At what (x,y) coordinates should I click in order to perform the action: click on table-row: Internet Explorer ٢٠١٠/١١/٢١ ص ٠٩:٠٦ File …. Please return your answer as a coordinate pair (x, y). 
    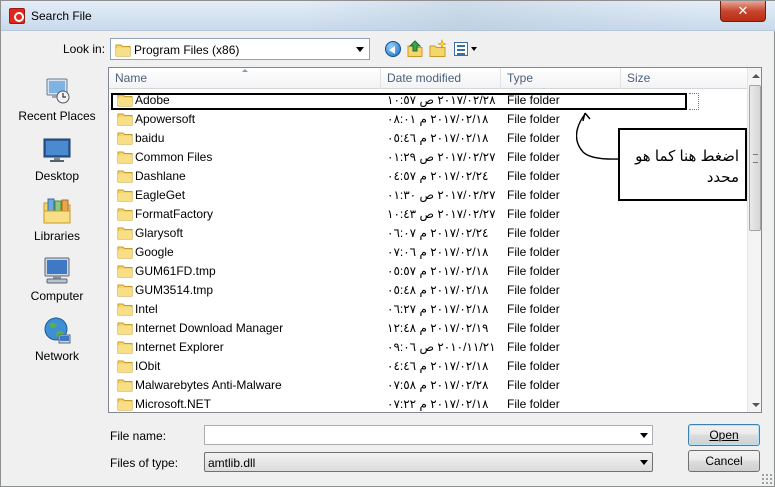
    Looking at the image, I should click on (428, 346).